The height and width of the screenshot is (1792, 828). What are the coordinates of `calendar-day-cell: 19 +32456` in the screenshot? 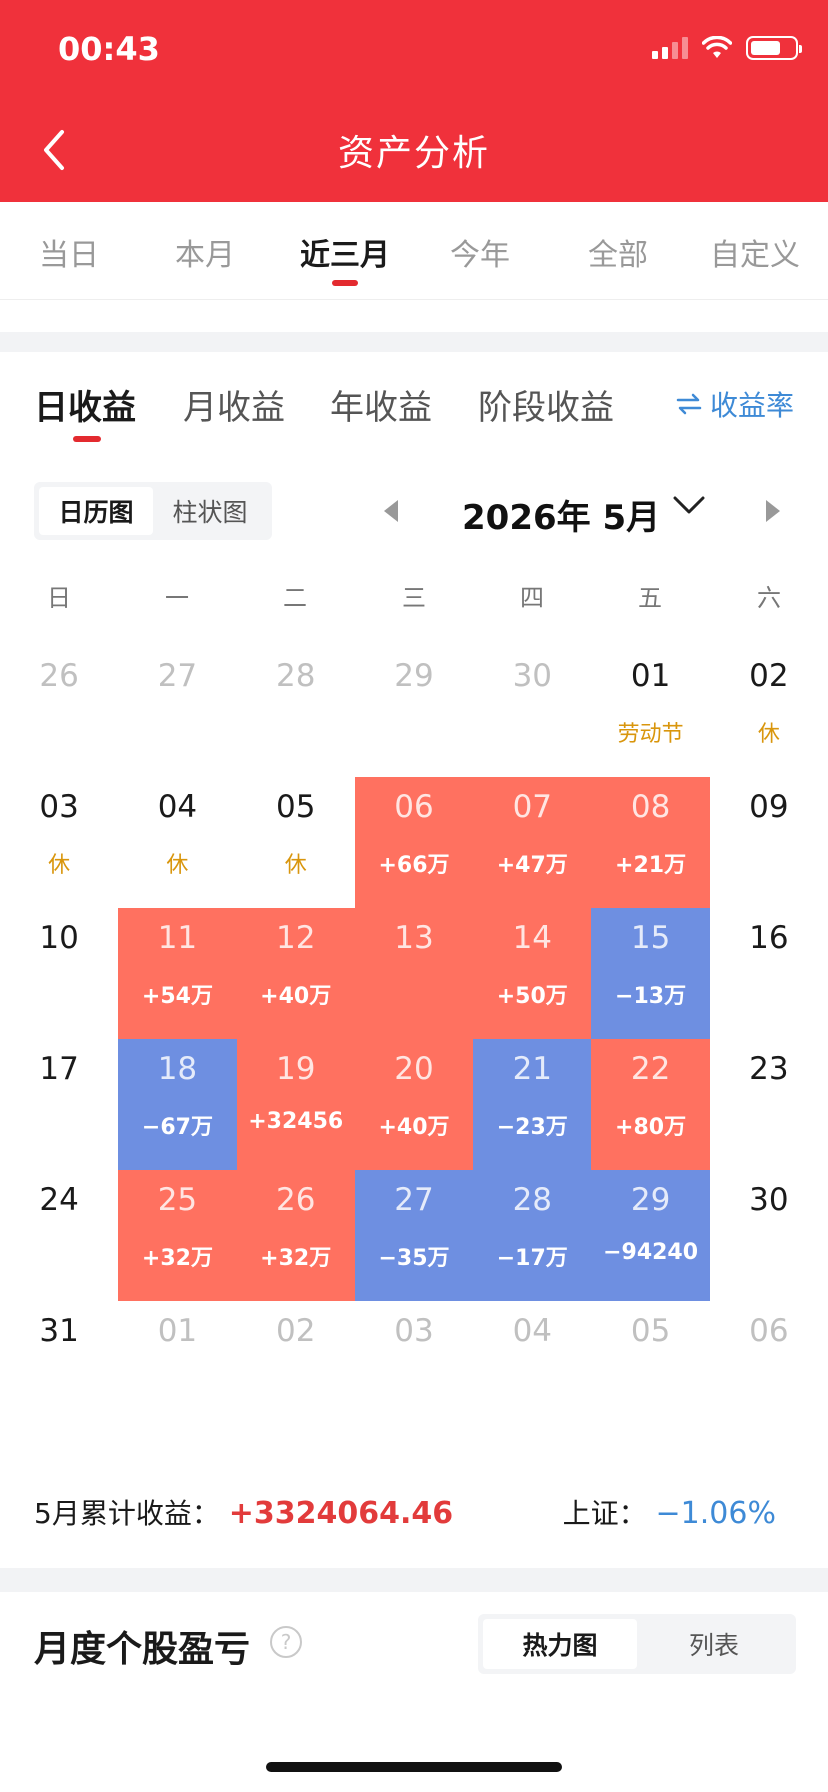 It's located at (295, 1104).